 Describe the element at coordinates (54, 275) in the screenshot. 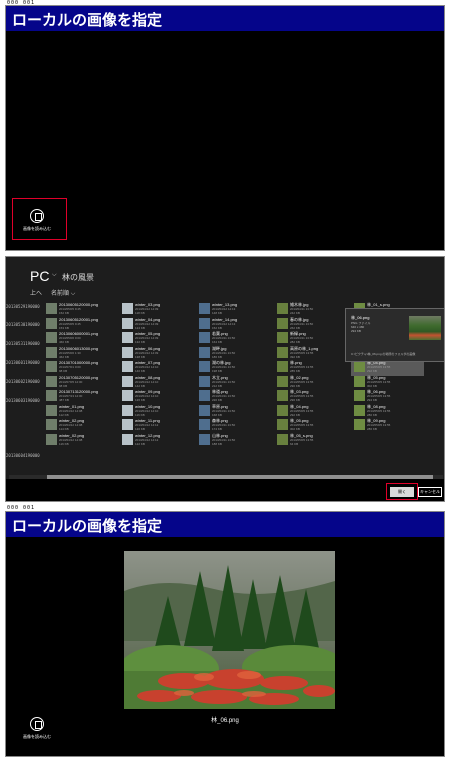

I see `chevron-down-icon: ⌵` at that location.